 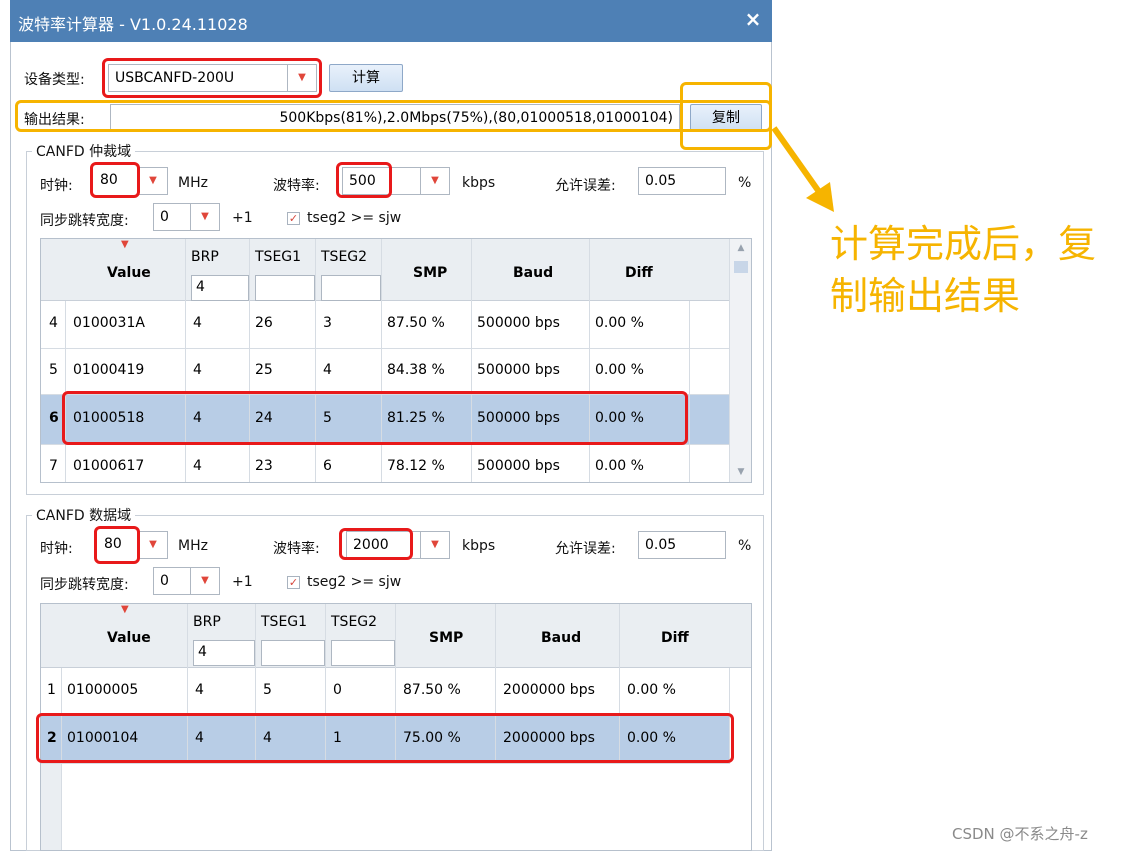 I want to click on data-clock-unit: MHz, so click(x=193, y=546).